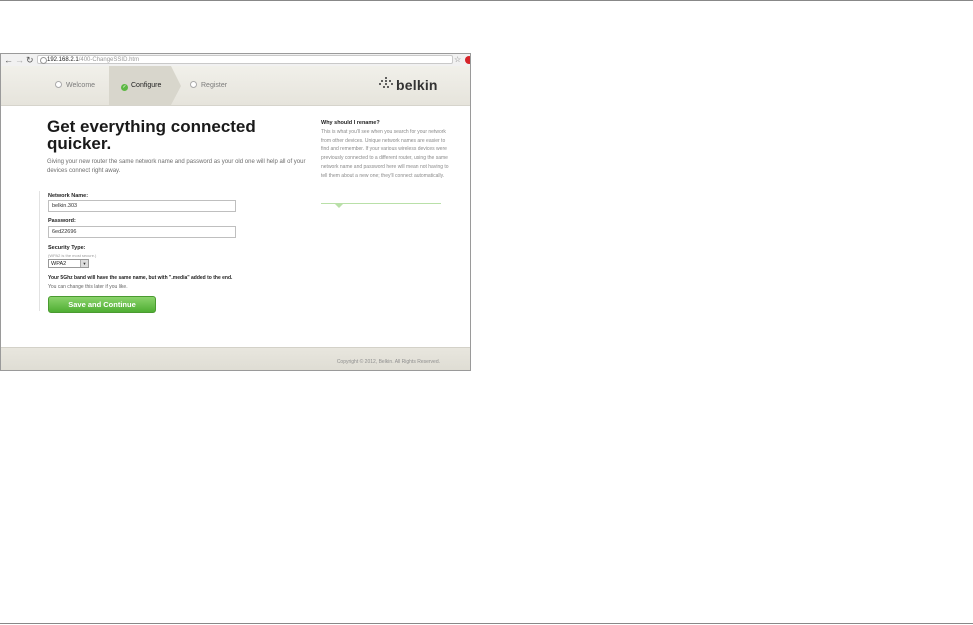 This screenshot has height=625, width=973. I want to click on address-bar: 192.168.2.1/400-ChangeSSID.htm, so click(245, 59).